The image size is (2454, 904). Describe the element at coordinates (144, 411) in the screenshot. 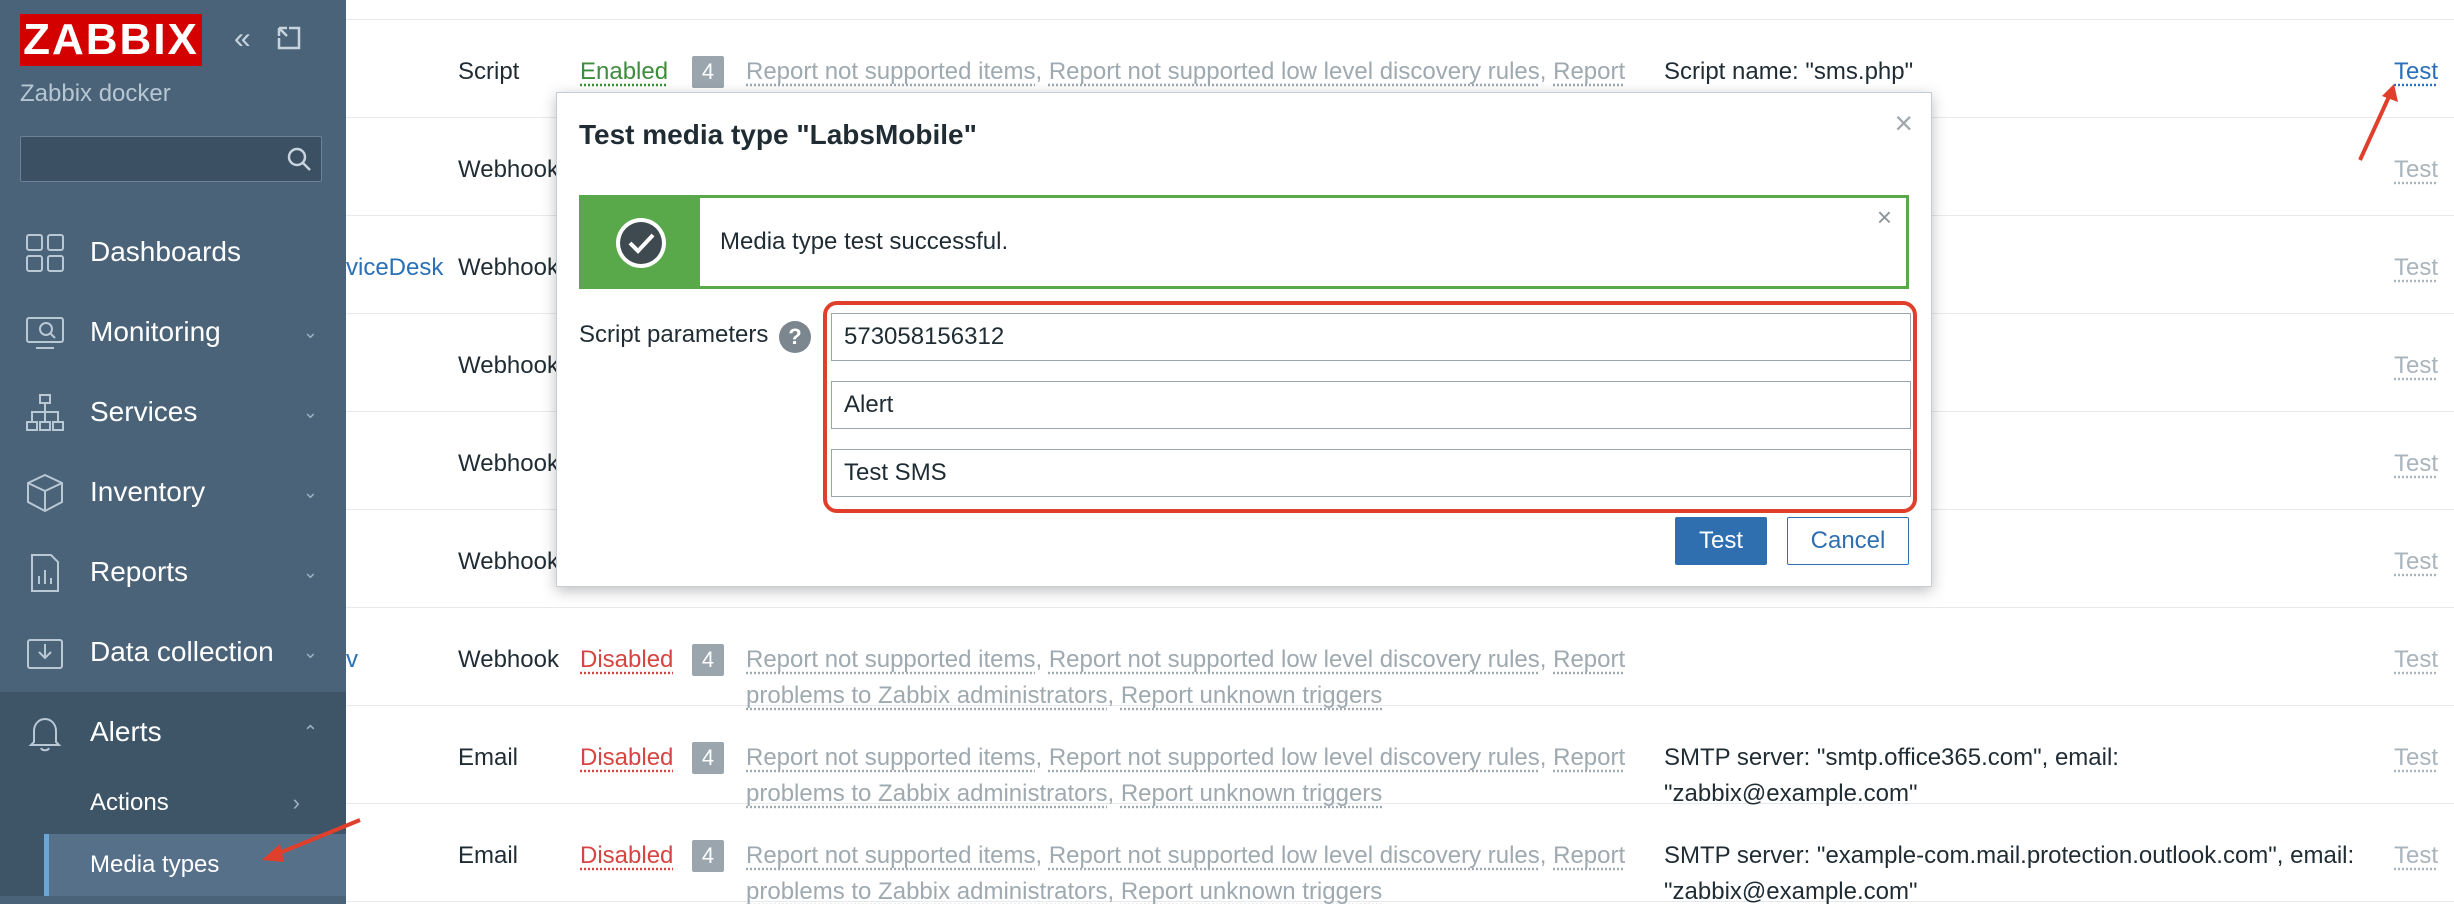

I see `menu-label: Services` at that location.